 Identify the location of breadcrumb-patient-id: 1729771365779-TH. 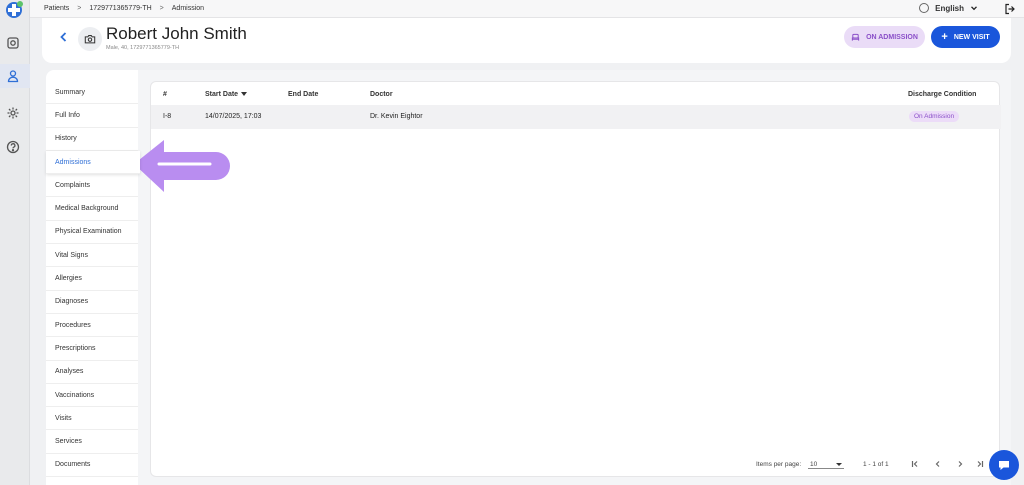
(120, 8).